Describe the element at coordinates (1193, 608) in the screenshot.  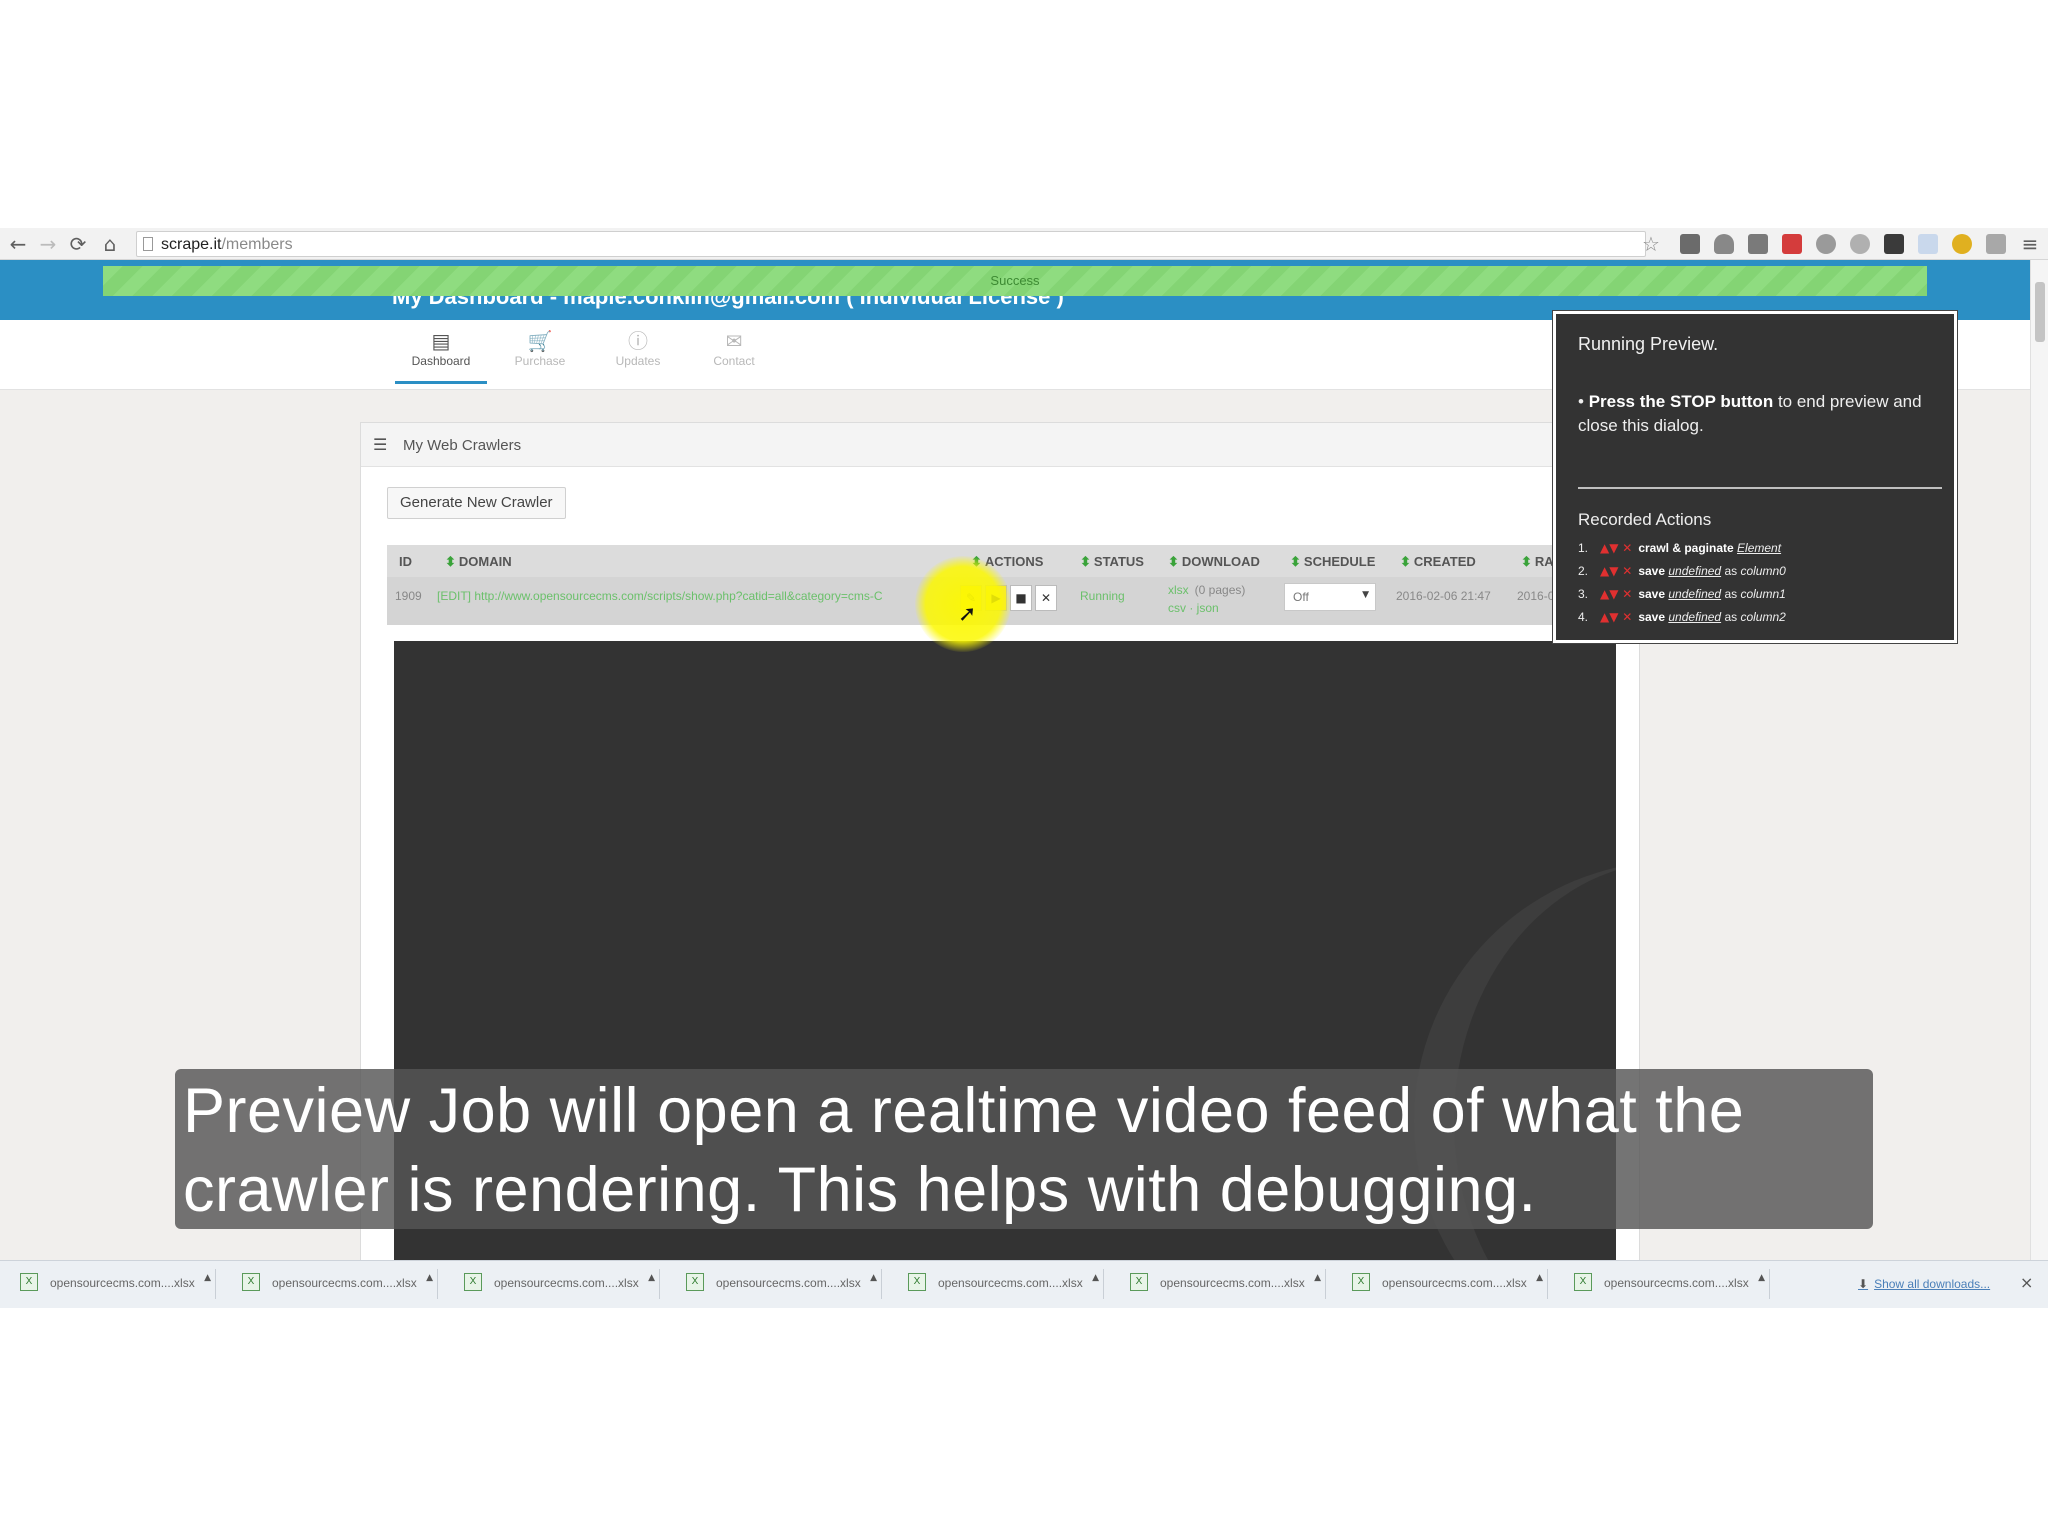
I see `csv-json-link: csv · json` at that location.